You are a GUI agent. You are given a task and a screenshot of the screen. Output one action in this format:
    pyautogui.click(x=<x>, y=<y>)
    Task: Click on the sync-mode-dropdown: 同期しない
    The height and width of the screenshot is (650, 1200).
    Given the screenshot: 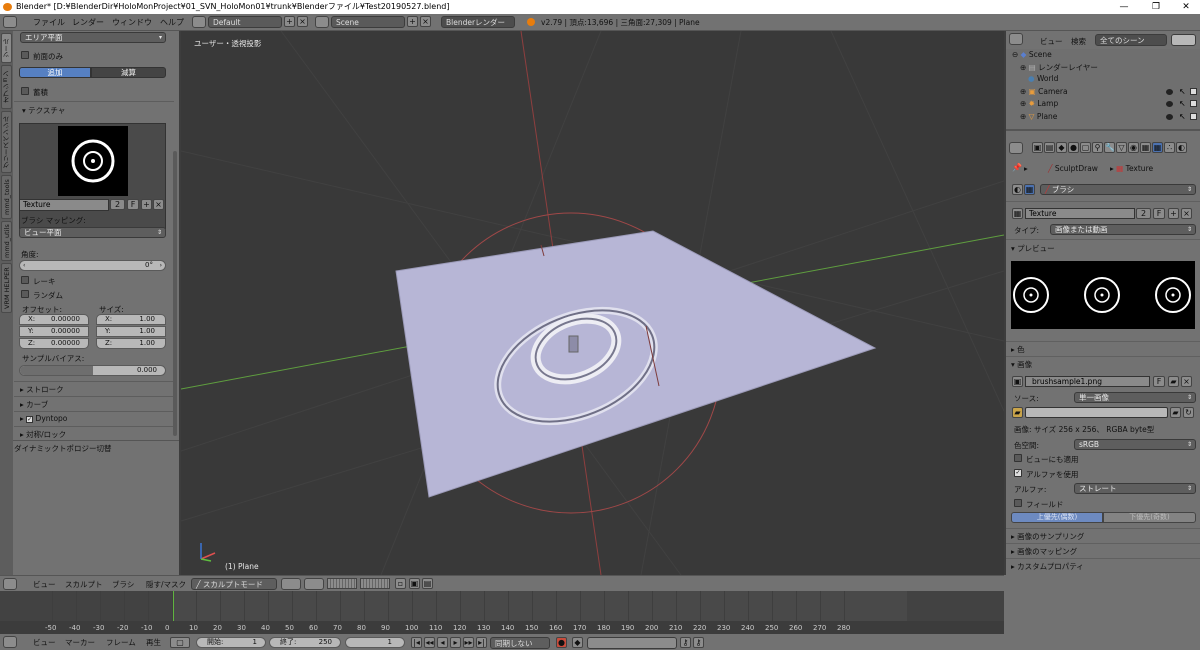 What is the action you would take?
    pyautogui.click(x=520, y=643)
    